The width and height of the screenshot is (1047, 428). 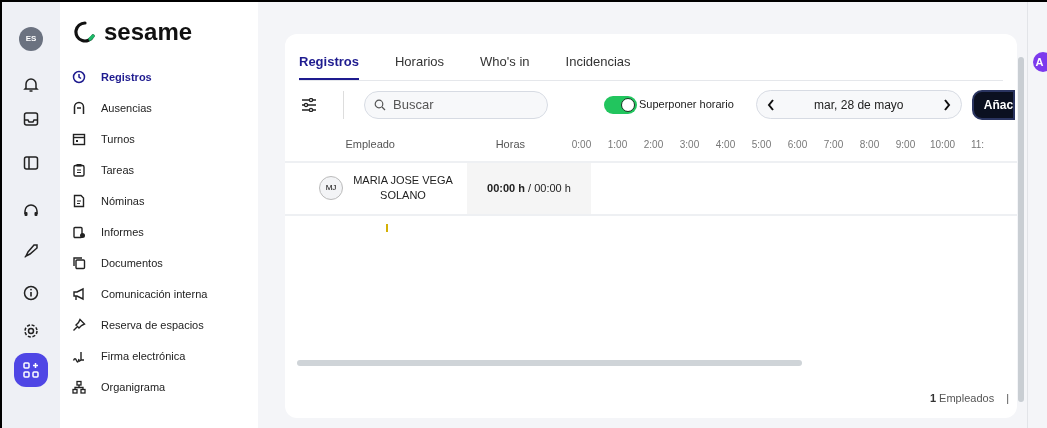 I want to click on tab: Registros, so click(x=329, y=66).